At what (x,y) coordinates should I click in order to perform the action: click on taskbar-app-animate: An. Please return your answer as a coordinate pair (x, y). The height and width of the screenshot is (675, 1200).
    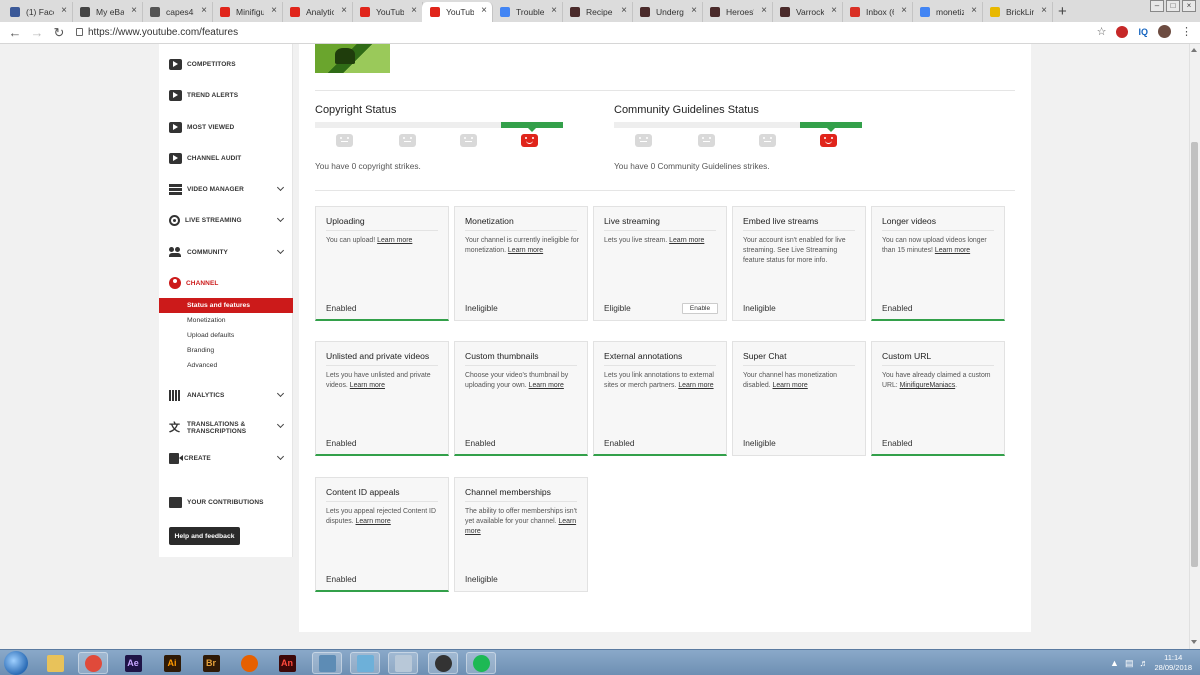
    Looking at the image, I should click on (287, 663).